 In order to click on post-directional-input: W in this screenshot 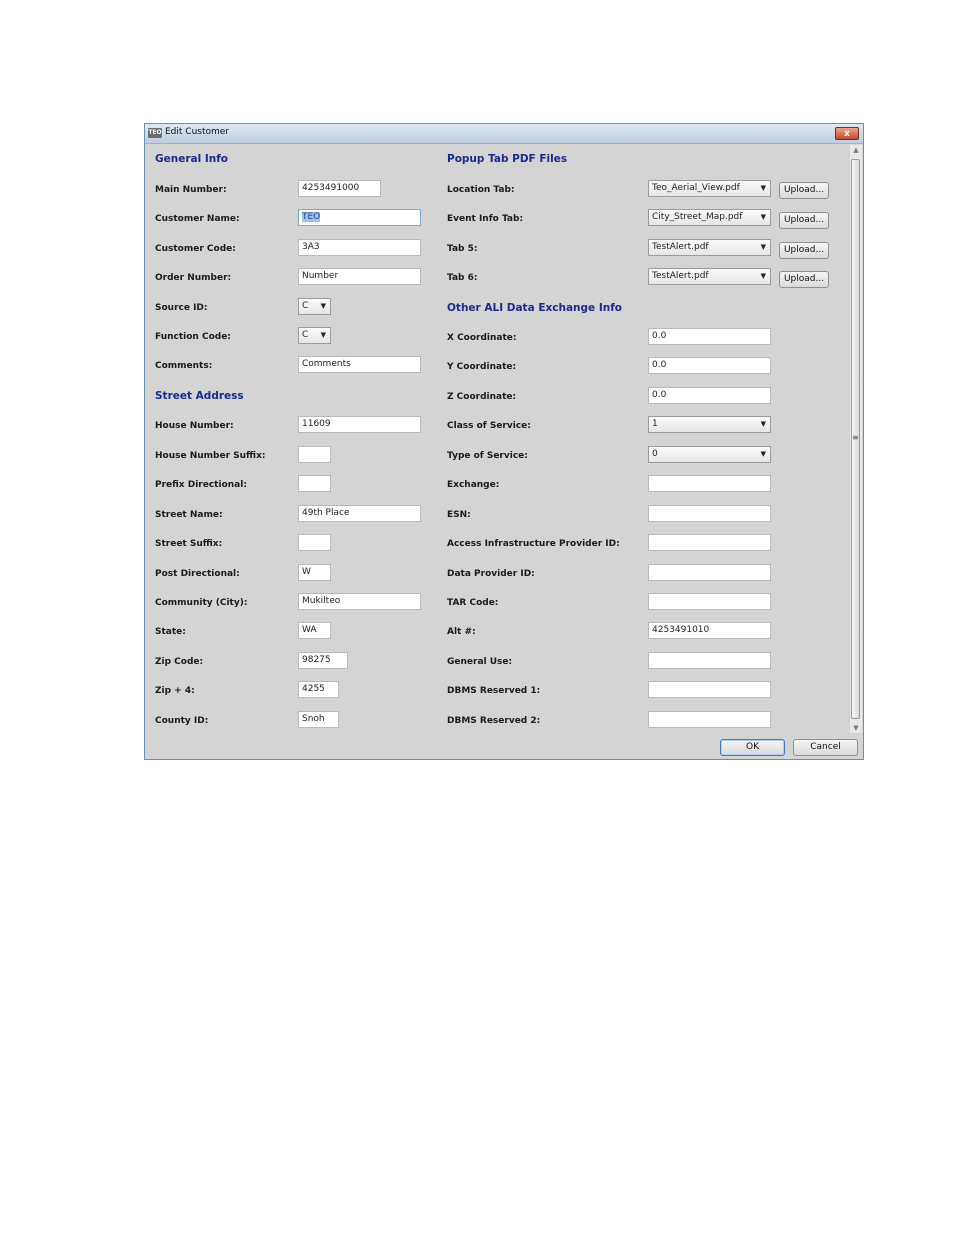, I will do `click(314, 572)`.